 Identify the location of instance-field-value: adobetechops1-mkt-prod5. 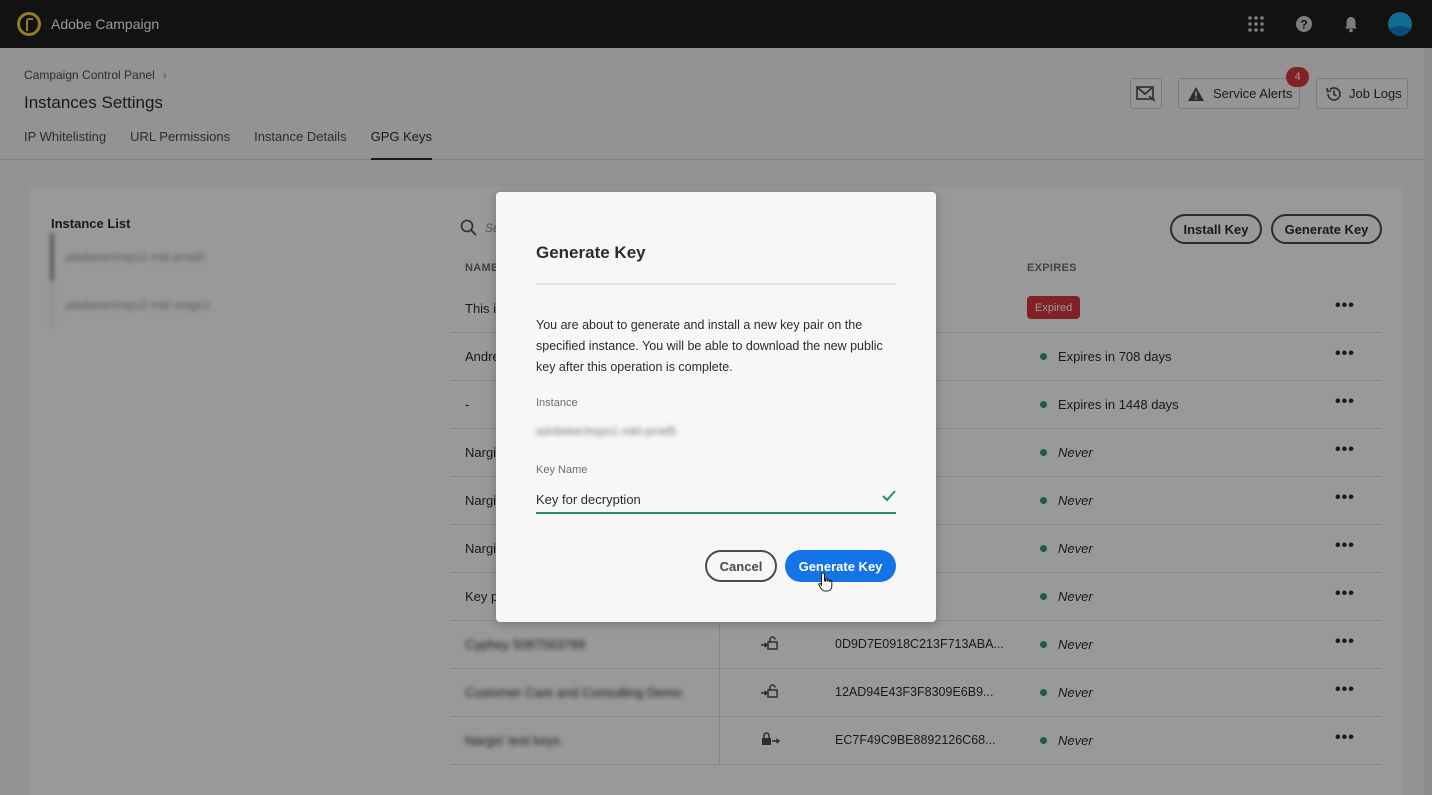
(606, 431).